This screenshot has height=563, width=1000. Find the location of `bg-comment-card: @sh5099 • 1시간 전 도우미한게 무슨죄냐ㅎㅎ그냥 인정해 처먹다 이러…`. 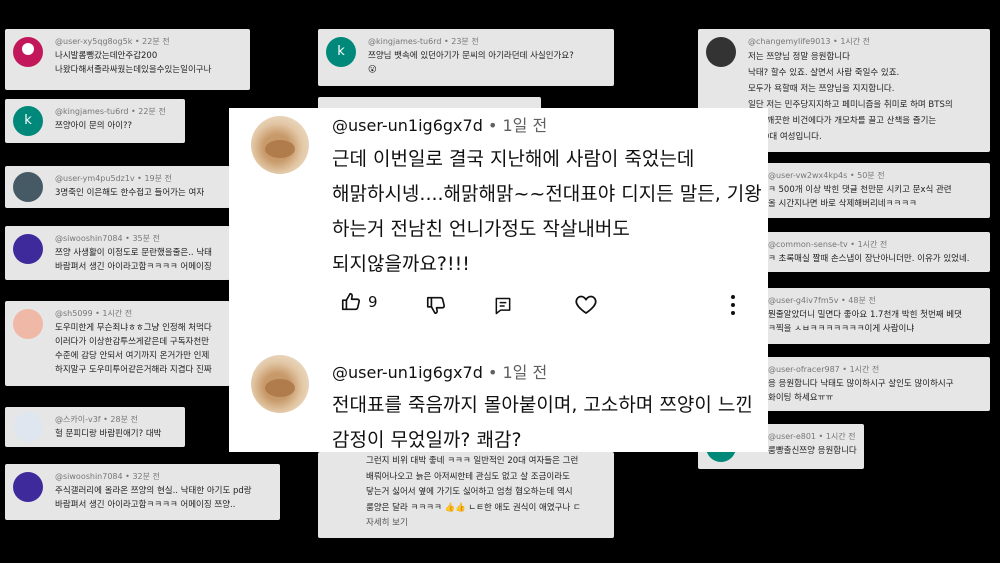

bg-comment-card: @sh5099 • 1시간 전 도우미한게 무슨죄냐ㅎㅎ그냥 인정해 처먹다 이러… is located at coordinates (117, 343).